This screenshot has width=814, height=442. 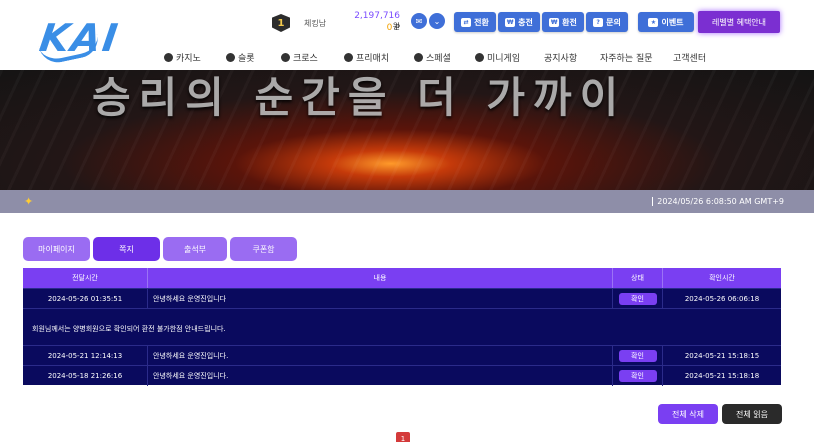 I want to click on slot-icon, so click(x=230, y=57).